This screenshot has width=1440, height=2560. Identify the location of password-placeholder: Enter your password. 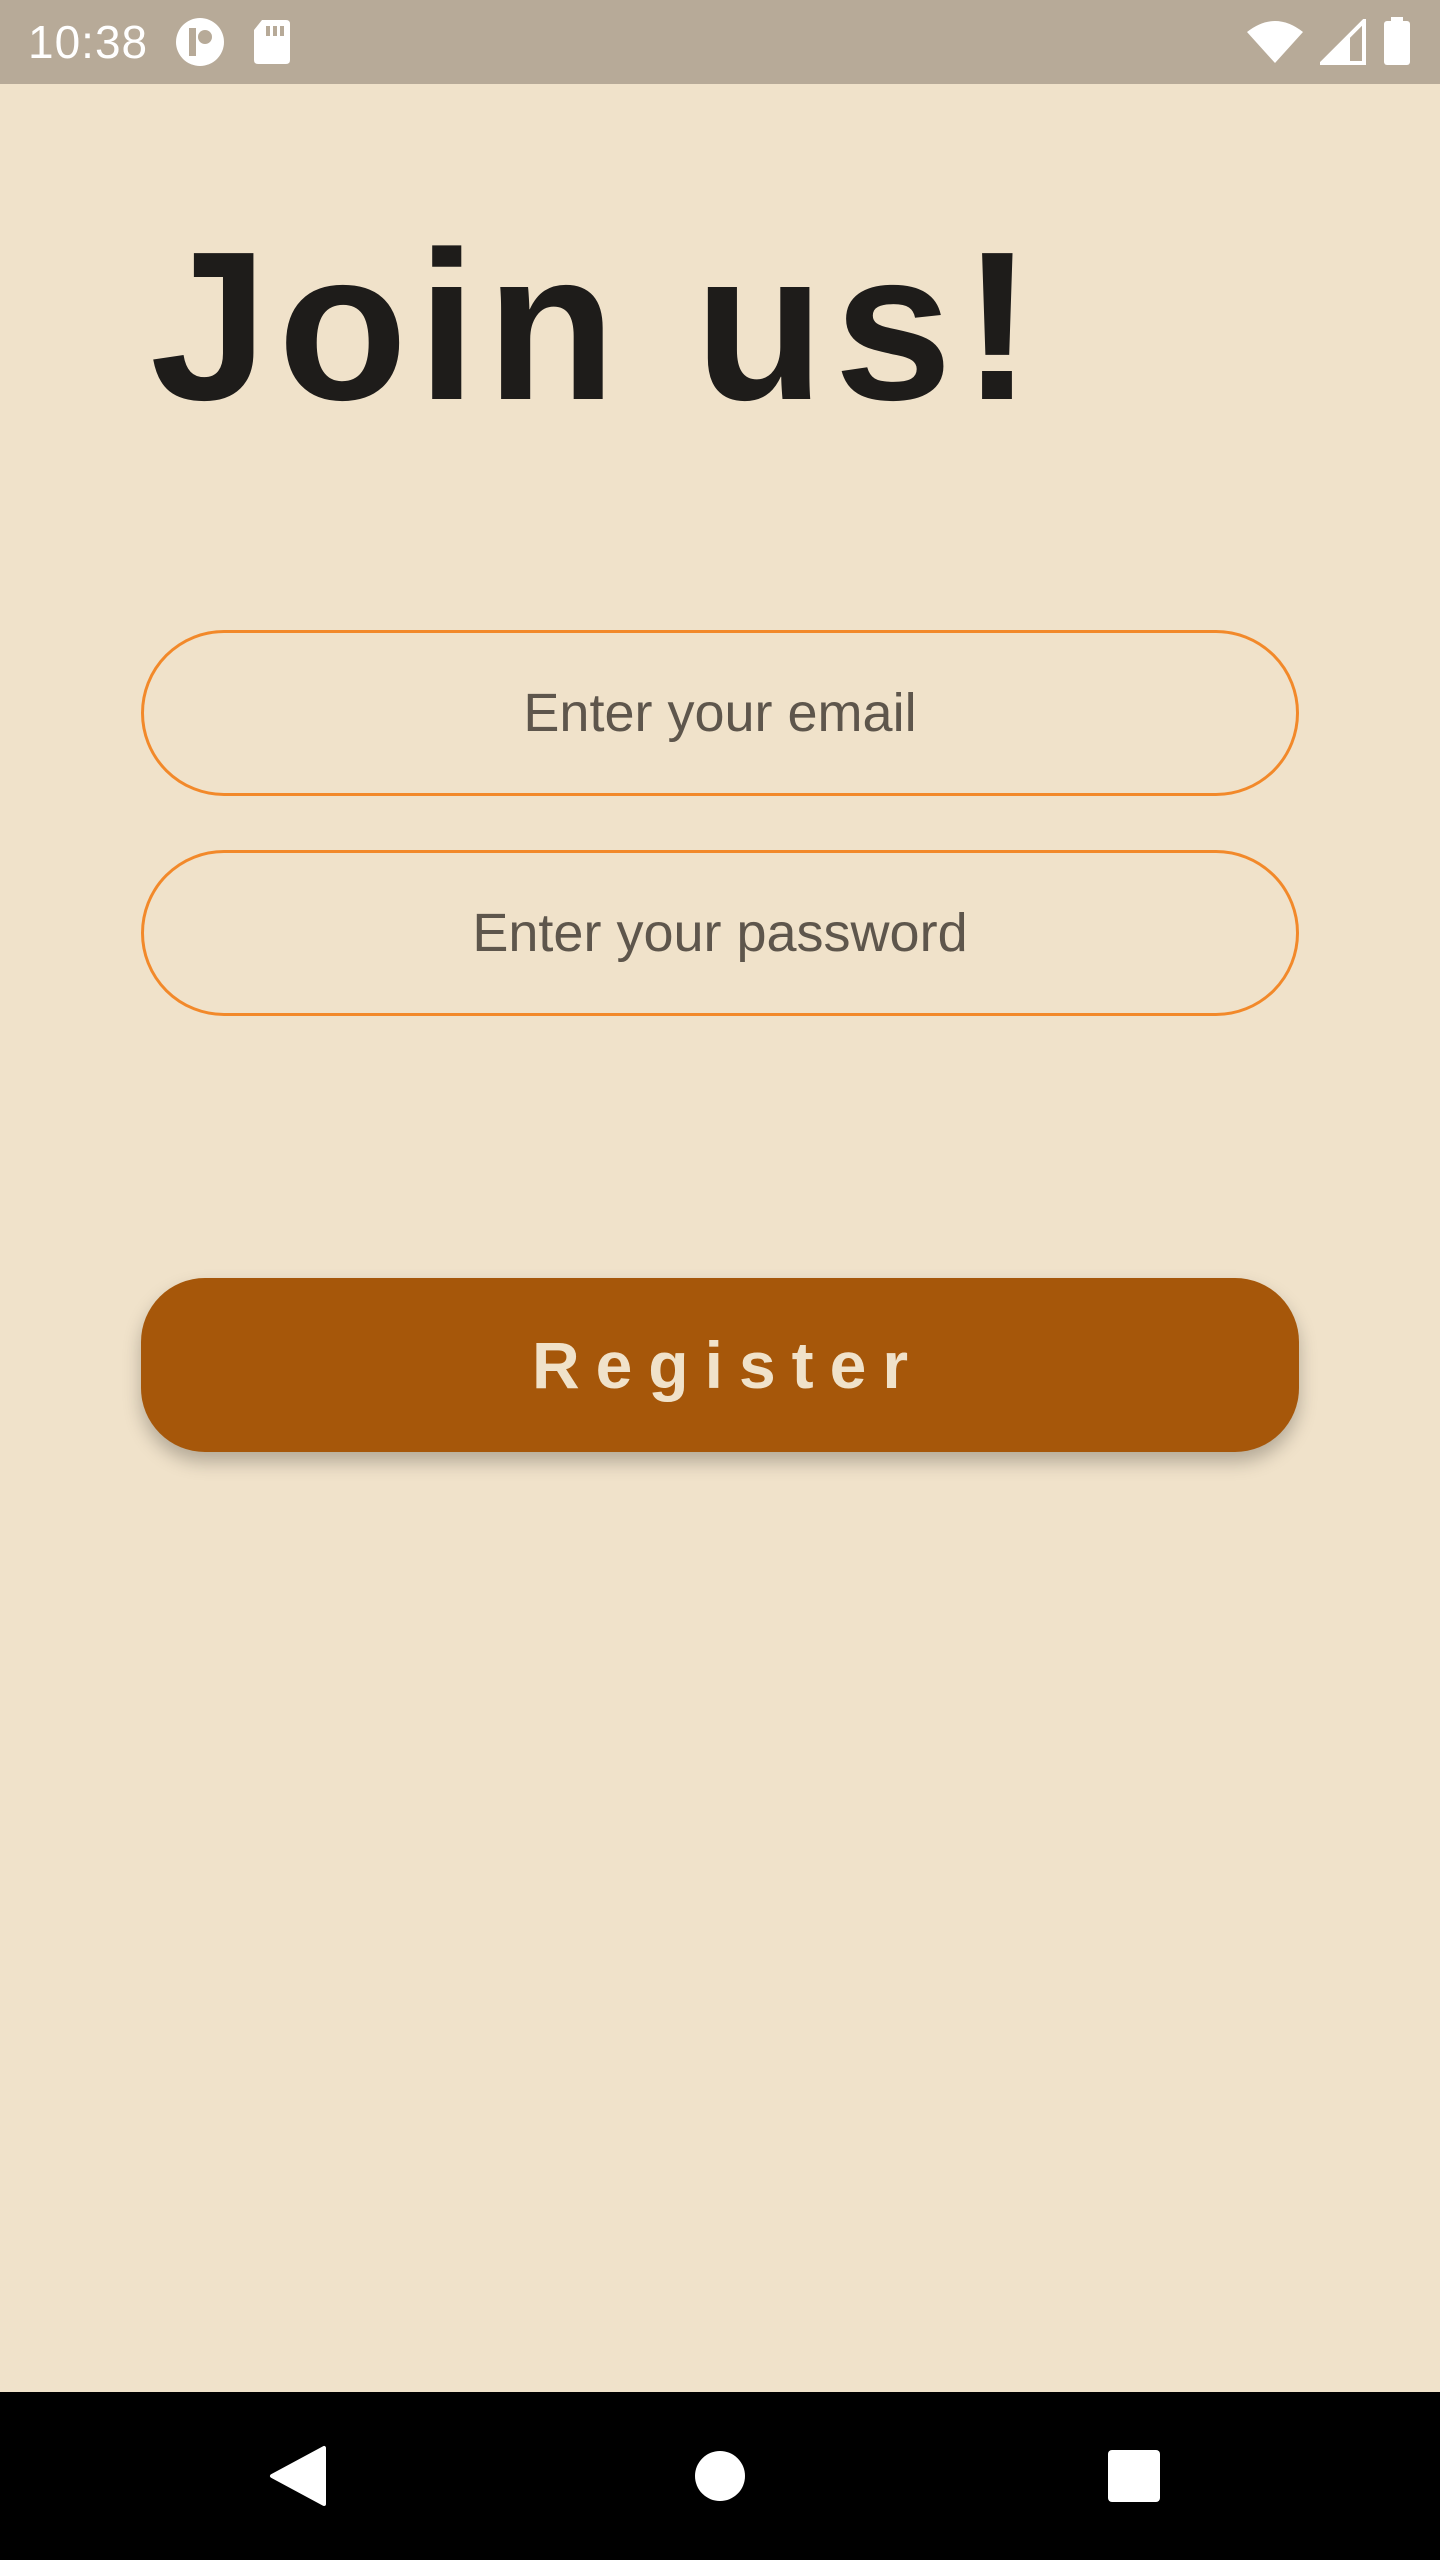
(720, 933).